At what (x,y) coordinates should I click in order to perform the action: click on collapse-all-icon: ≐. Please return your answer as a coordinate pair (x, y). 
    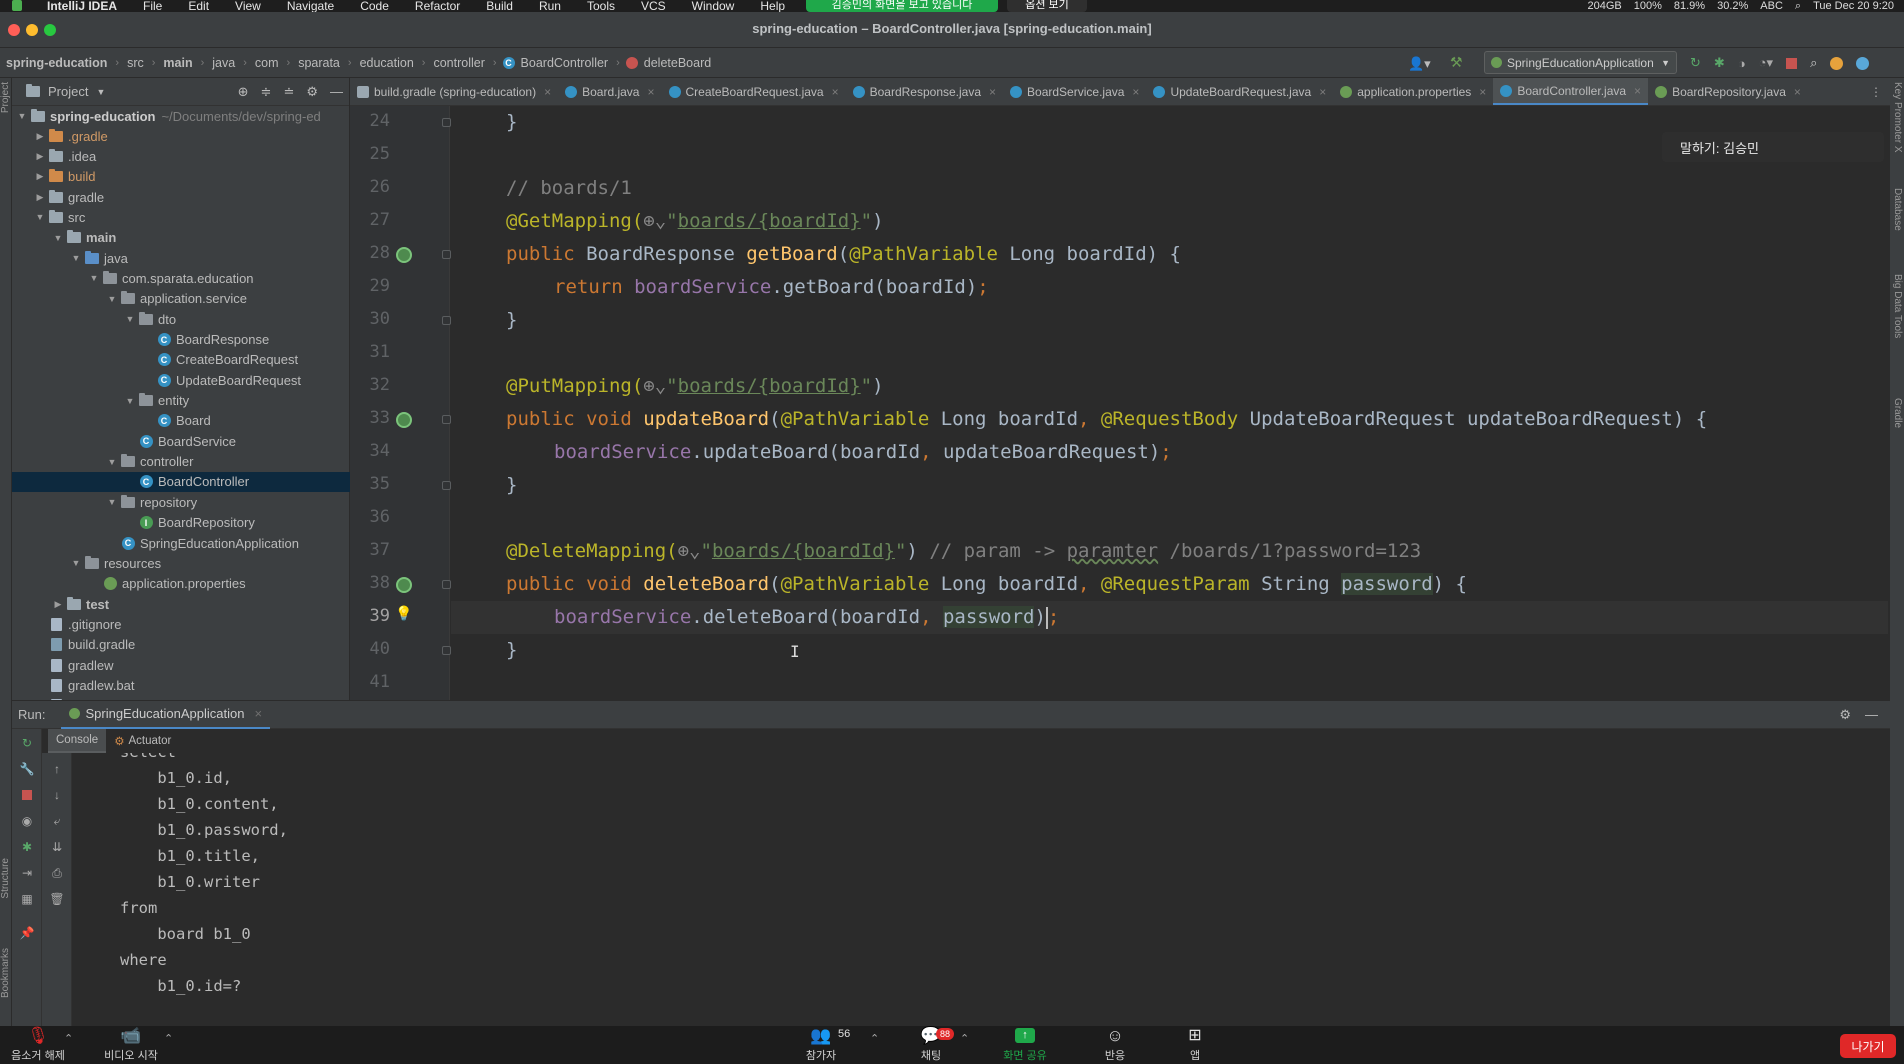
    Looking at the image, I should click on (288, 92).